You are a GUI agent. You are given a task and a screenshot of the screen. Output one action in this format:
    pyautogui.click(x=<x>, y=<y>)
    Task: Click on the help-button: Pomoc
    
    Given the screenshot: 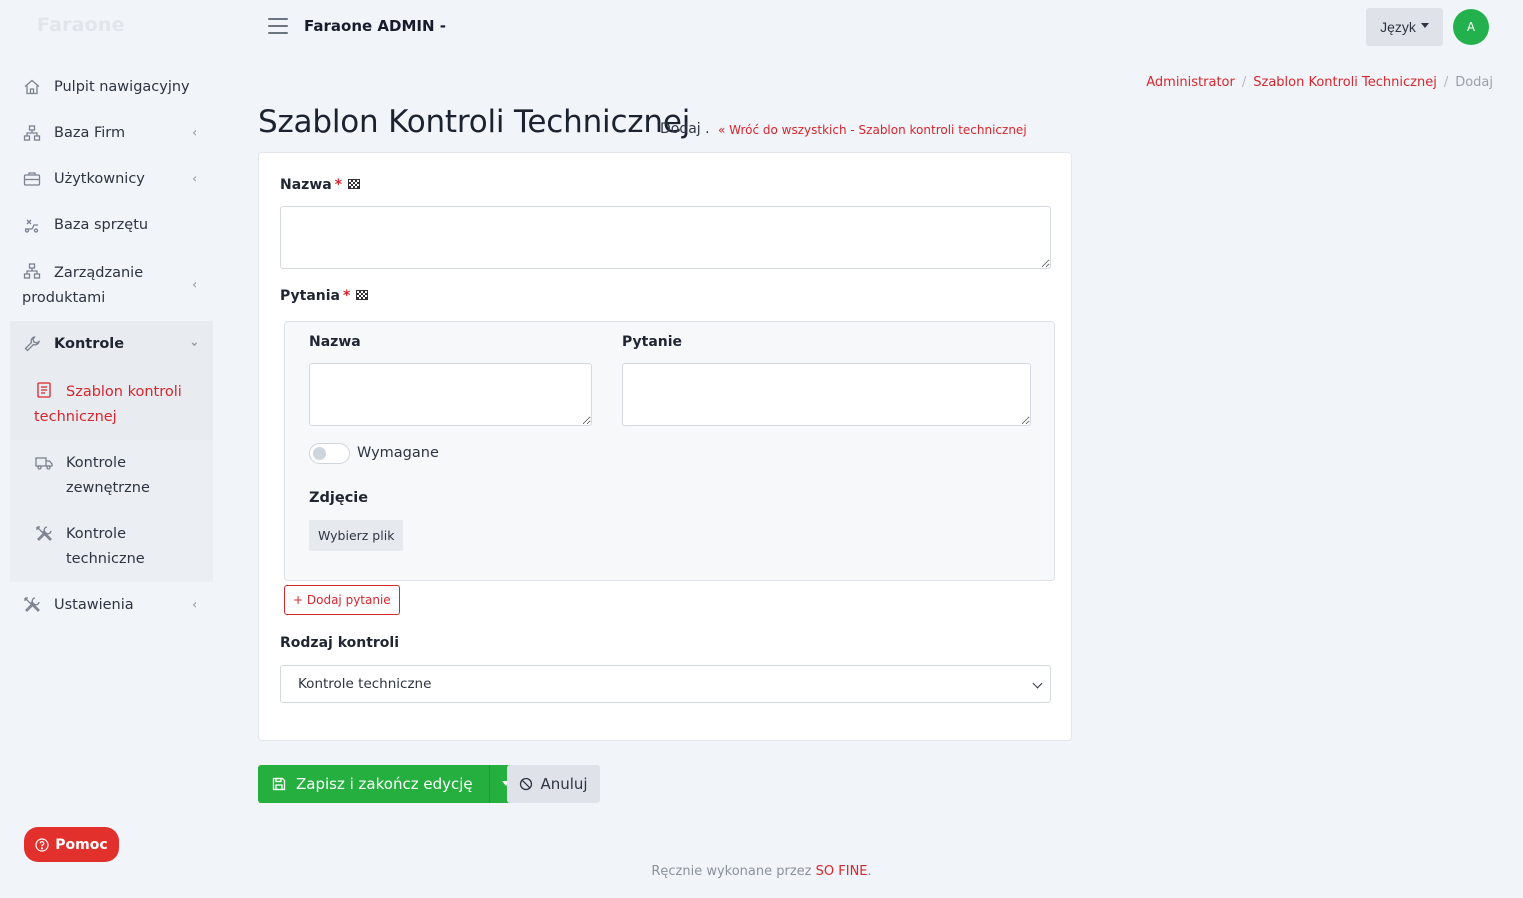 What is the action you would take?
    pyautogui.click(x=71, y=844)
    